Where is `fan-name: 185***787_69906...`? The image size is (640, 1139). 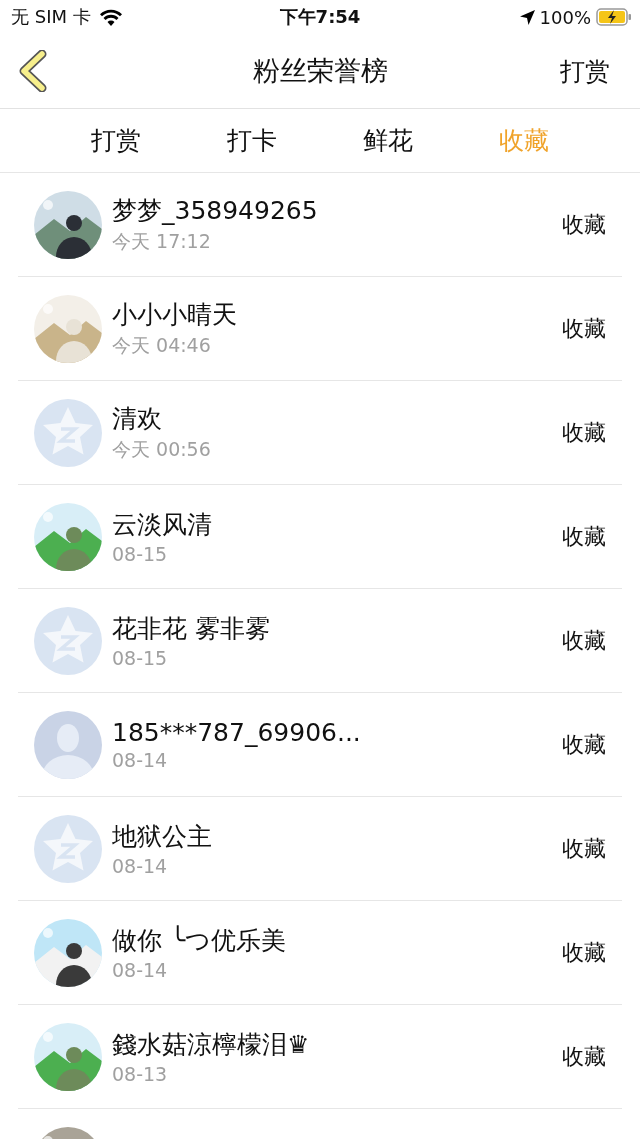 fan-name: 185***787_69906... is located at coordinates (237, 732).